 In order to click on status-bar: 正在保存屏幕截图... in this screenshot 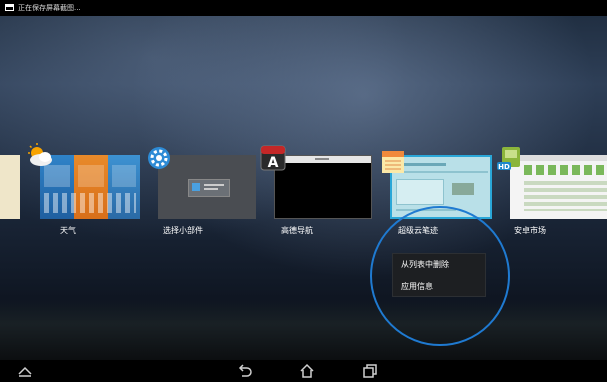, I will do `click(303, 8)`.